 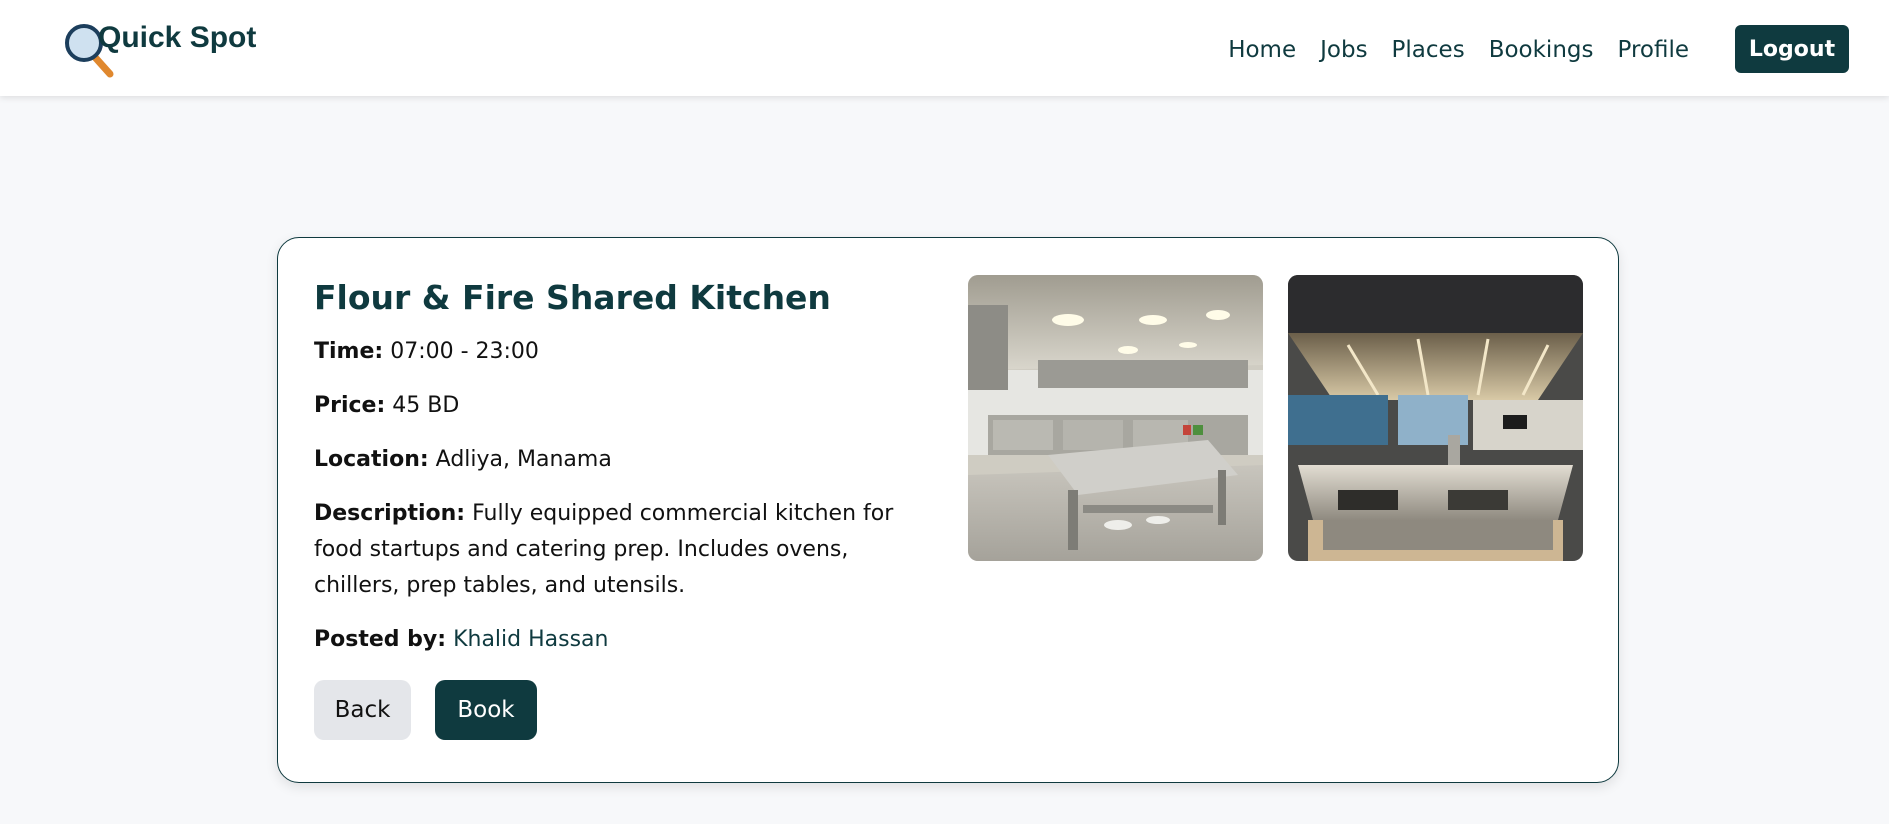 What do you see at coordinates (1653, 50) in the screenshot?
I see `nav-profile: Profile` at bounding box center [1653, 50].